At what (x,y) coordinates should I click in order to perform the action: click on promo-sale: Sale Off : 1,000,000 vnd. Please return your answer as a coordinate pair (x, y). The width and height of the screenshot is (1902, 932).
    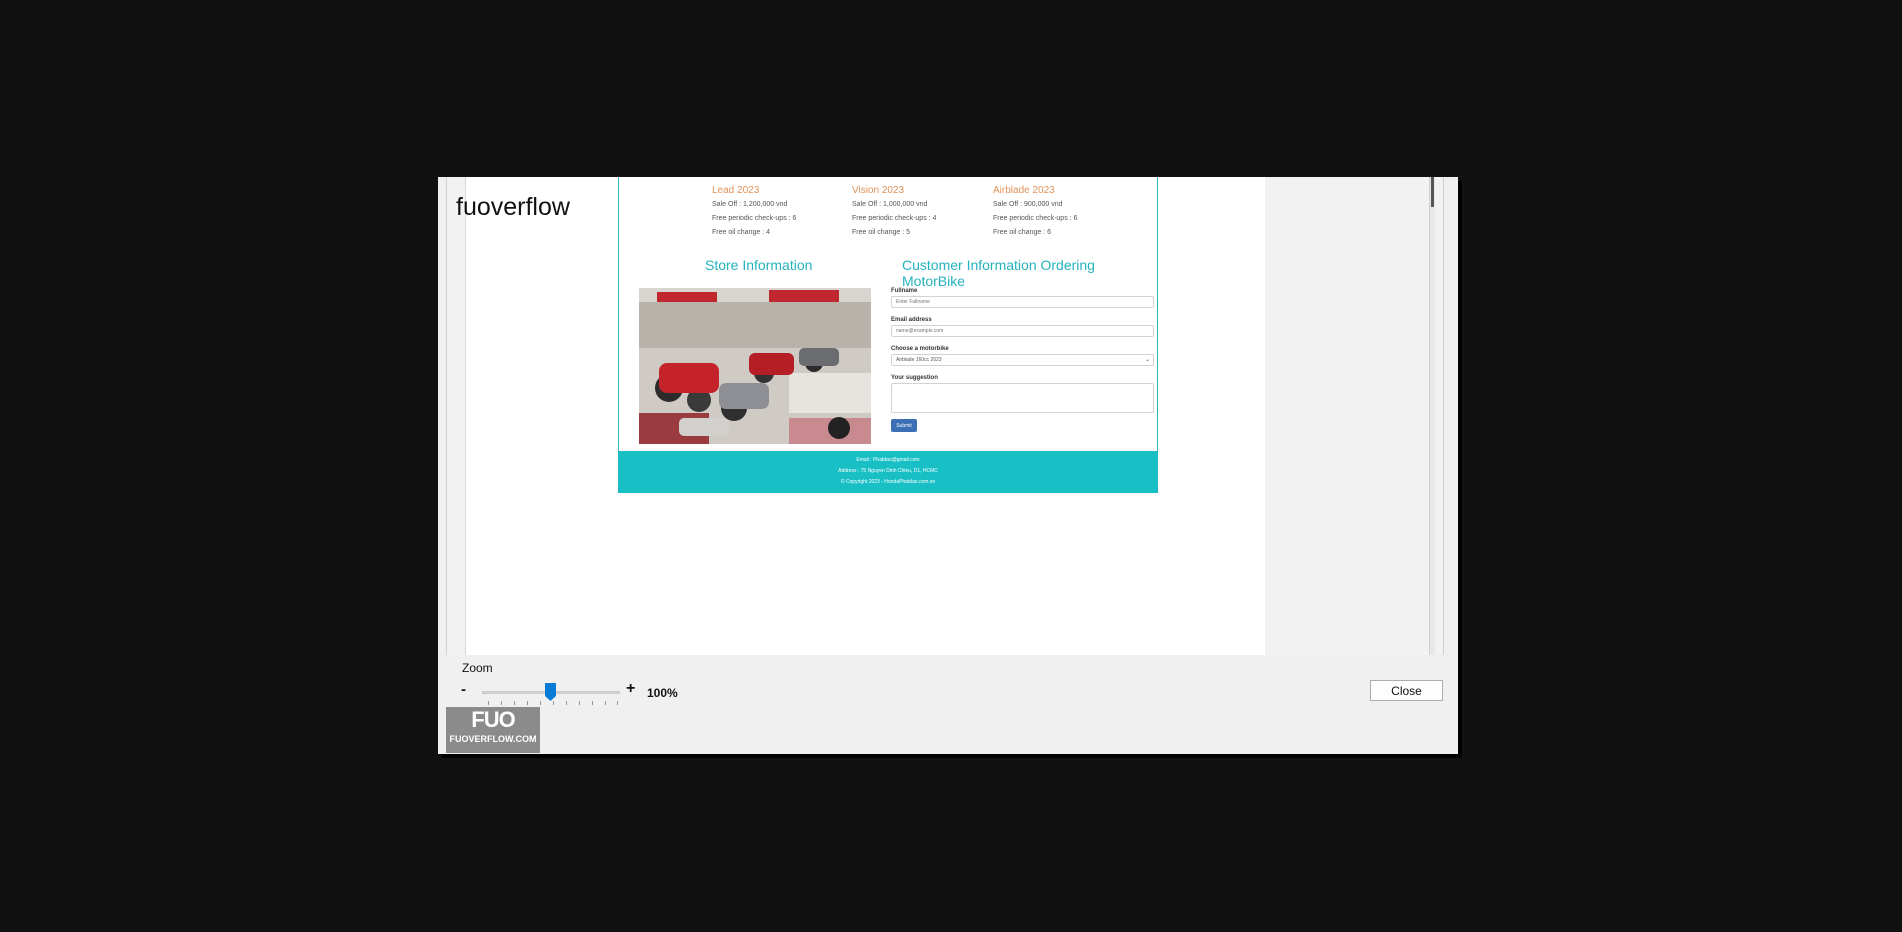
    Looking at the image, I should click on (890, 204).